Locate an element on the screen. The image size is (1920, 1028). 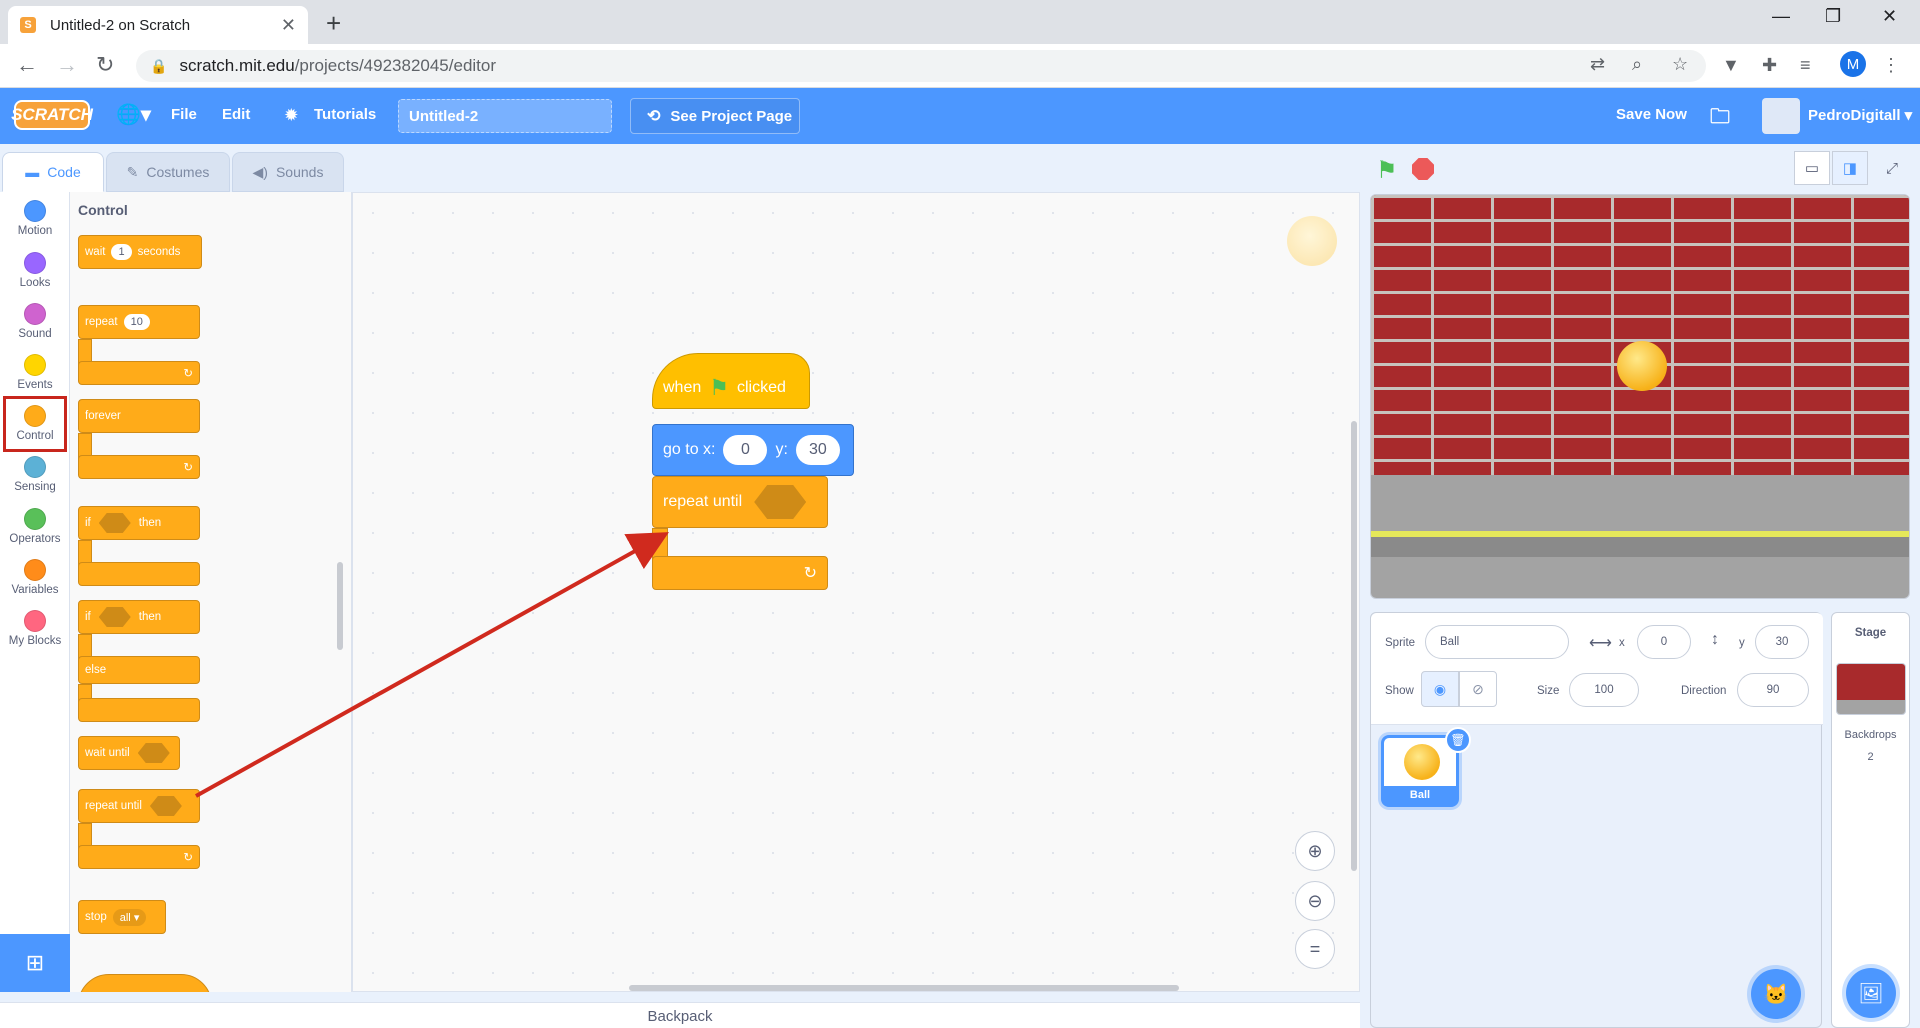
category-sensing: Sensing is located at coordinates (35, 474).